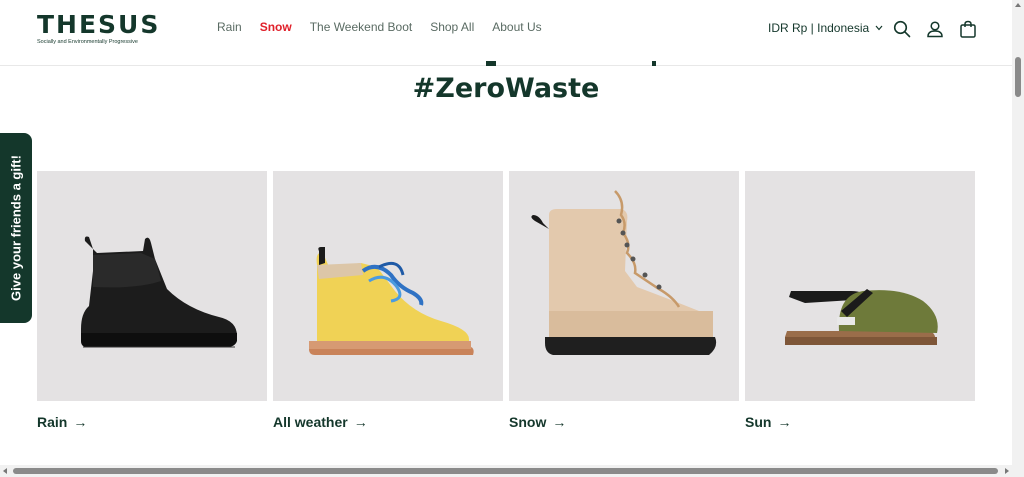 This screenshot has width=1024, height=477. What do you see at coordinates (1018, 77) in the screenshot?
I see `vertical-scroll-thumb` at bounding box center [1018, 77].